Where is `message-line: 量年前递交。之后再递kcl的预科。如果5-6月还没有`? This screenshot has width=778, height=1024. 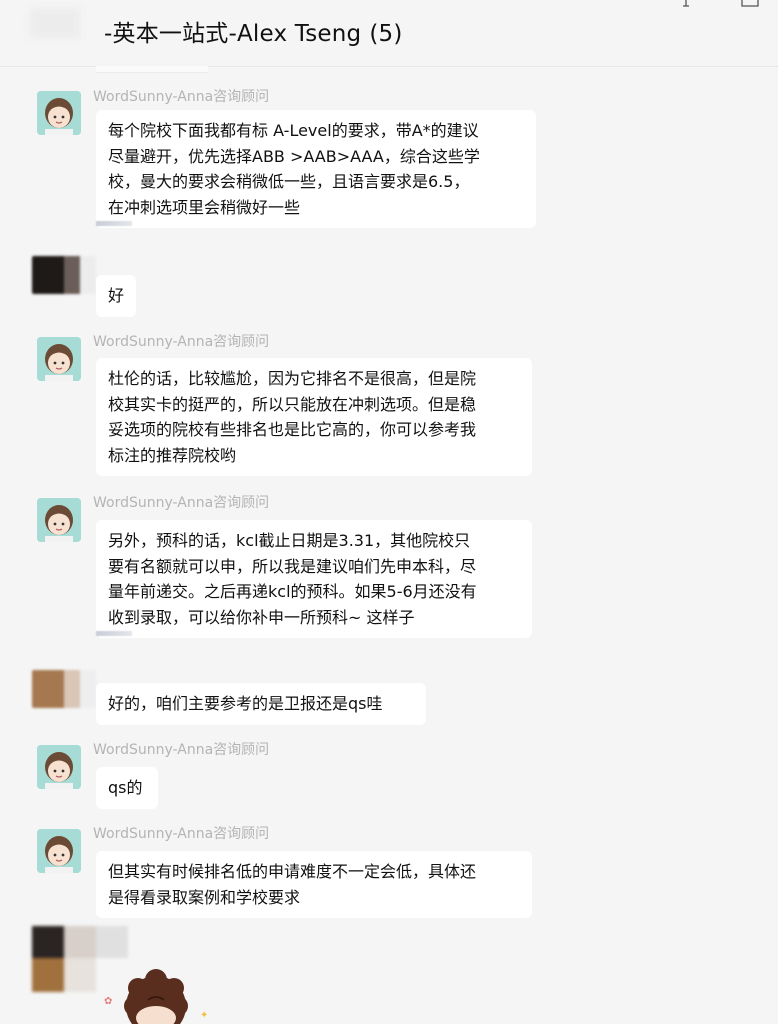
message-line: 量年前递交。之后再递kcl的预科。如果5-6月还没有 is located at coordinates (292, 592).